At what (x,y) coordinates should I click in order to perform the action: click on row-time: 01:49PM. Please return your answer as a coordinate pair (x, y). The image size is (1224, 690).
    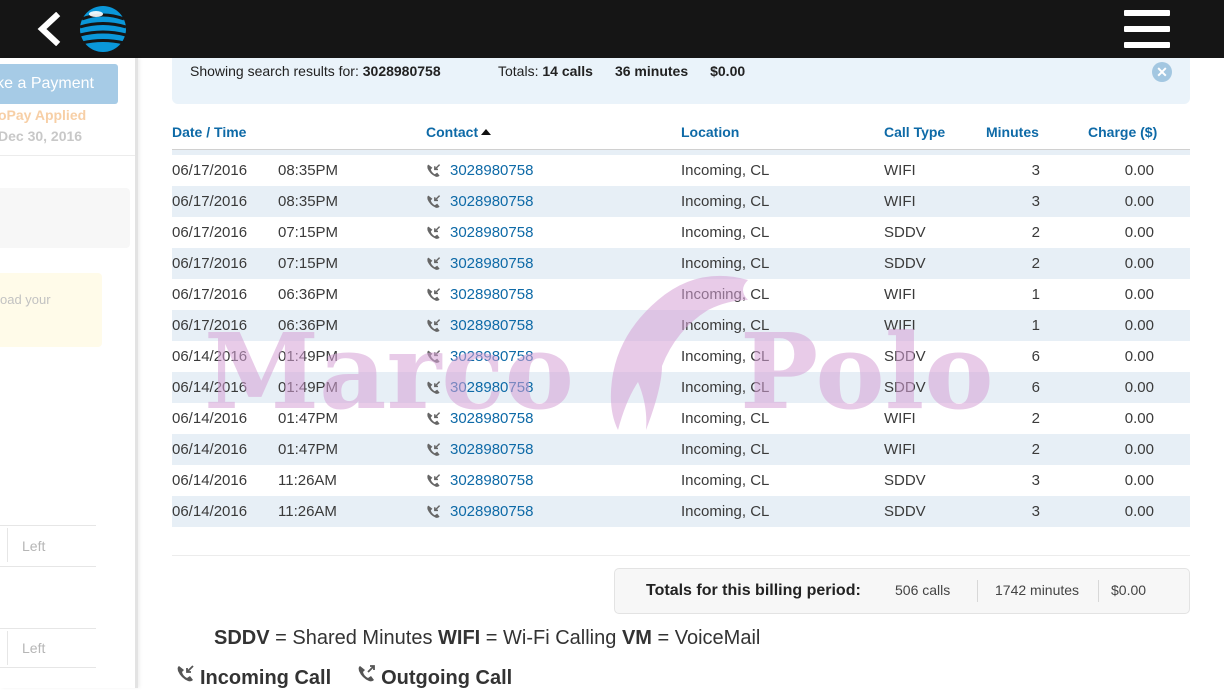
    Looking at the image, I should click on (308, 387).